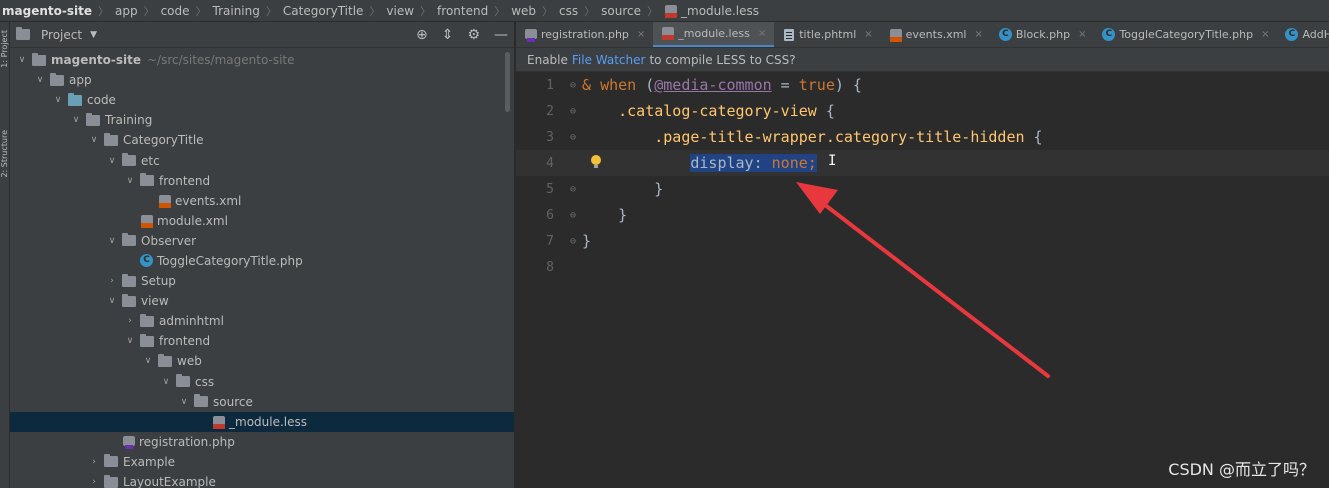 This screenshot has height=488, width=1329. I want to click on tree-item: ∨ etc, so click(262, 160).